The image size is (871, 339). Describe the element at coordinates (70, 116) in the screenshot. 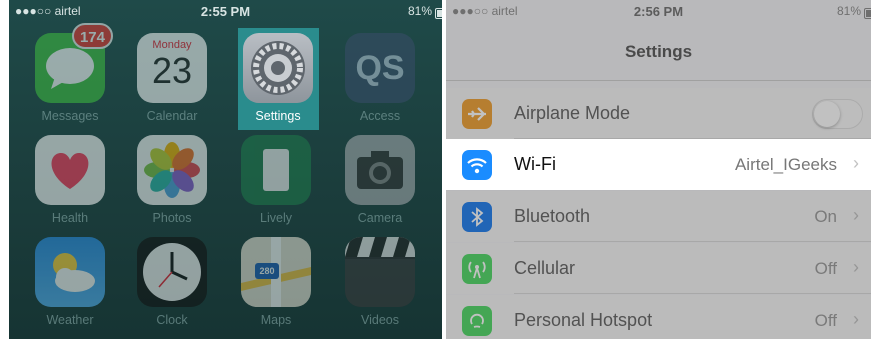

I see `app-label: Messages` at that location.